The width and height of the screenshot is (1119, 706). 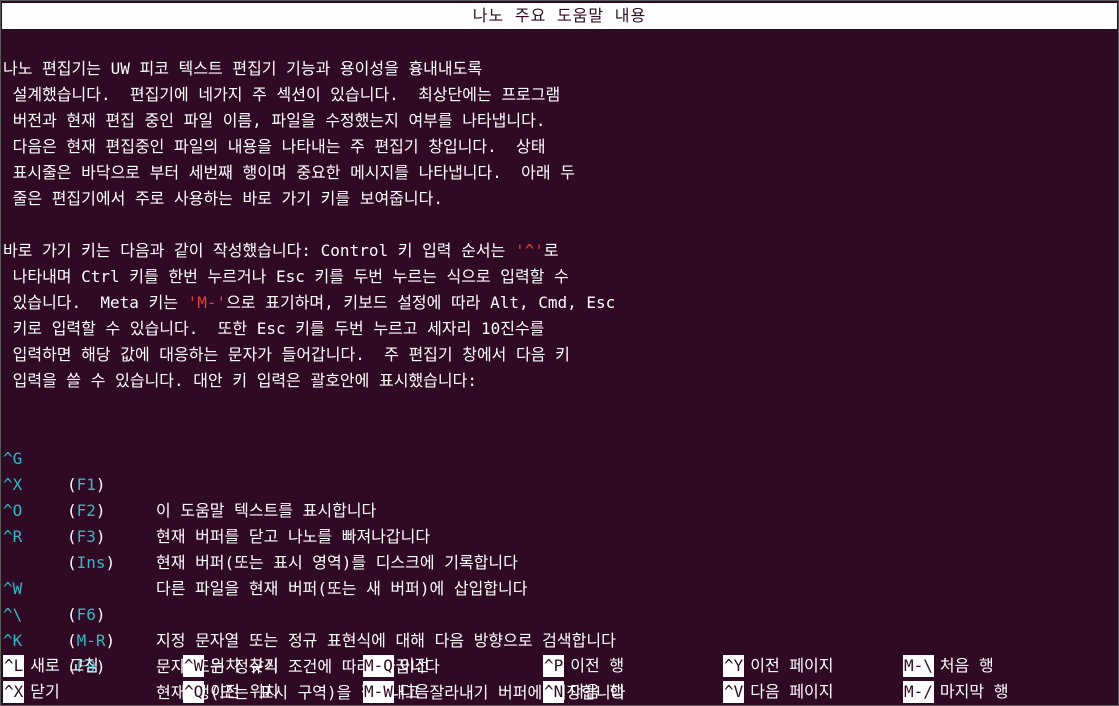 I want to click on command-alt-key: F2, so click(x=86, y=510).